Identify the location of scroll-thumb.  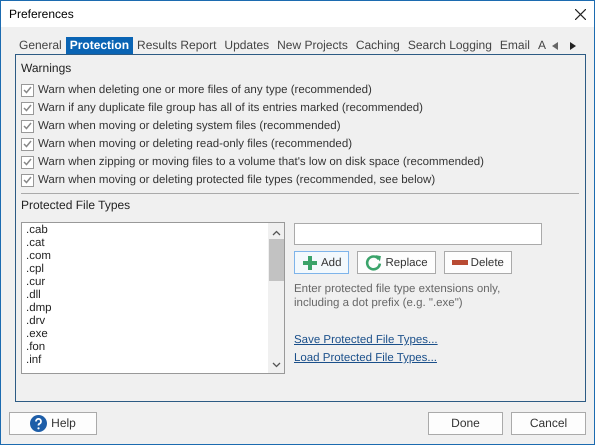
(276, 260).